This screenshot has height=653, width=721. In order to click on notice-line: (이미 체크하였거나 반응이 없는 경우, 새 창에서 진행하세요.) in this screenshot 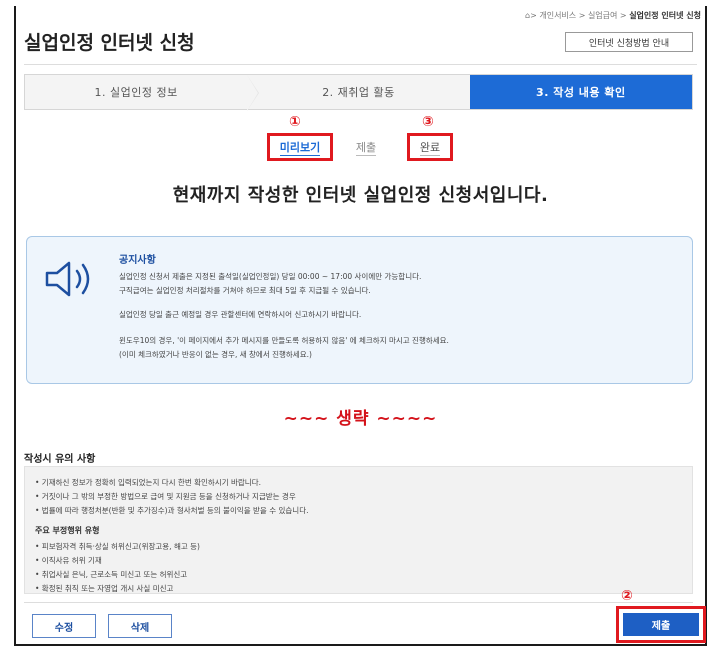, I will do `click(215, 354)`.